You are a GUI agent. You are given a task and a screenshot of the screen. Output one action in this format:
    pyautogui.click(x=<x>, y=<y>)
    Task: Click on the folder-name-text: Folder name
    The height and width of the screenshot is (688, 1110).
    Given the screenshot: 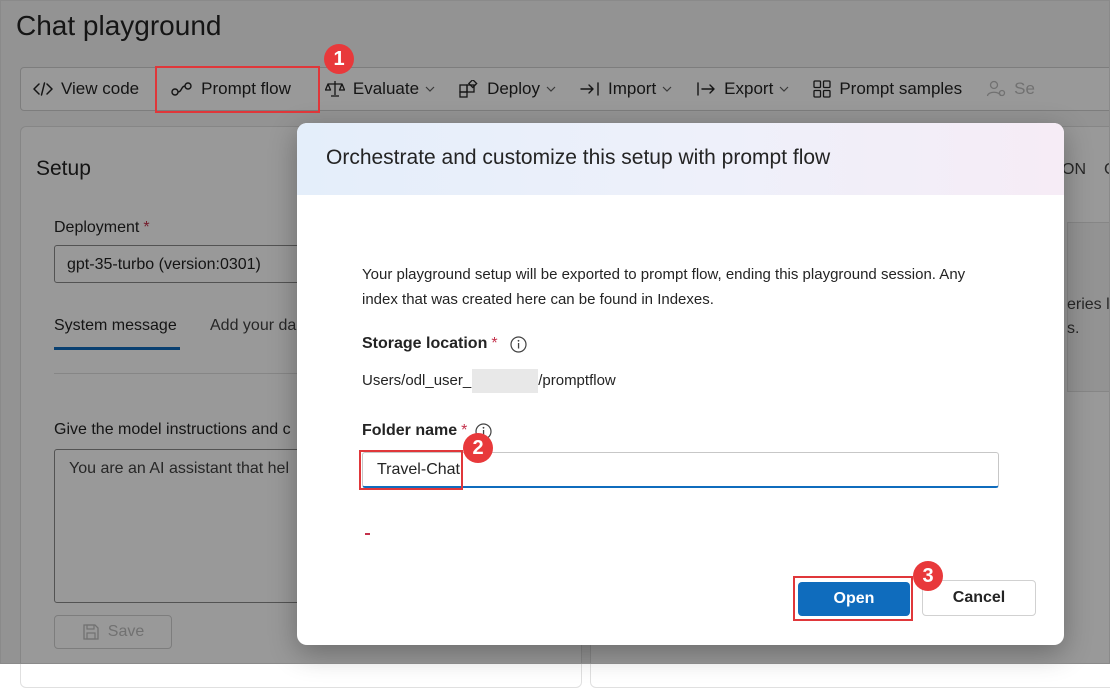 What is the action you would take?
    pyautogui.click(x=410, y=430)
    